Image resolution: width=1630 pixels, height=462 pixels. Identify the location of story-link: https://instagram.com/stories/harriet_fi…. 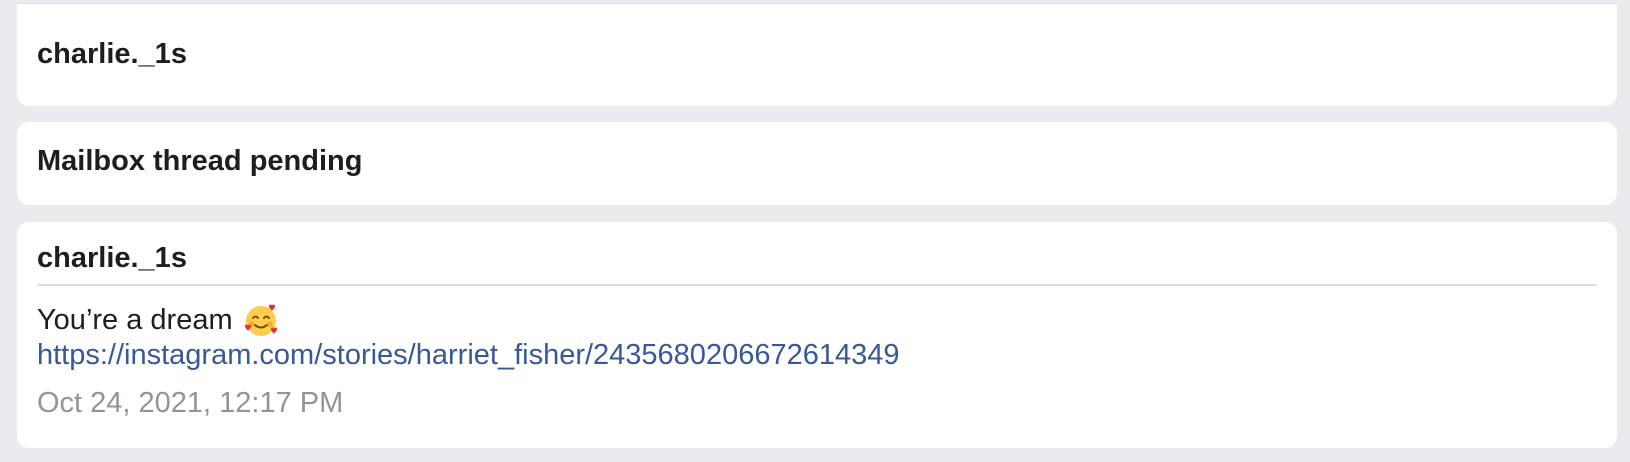
(817, 355).